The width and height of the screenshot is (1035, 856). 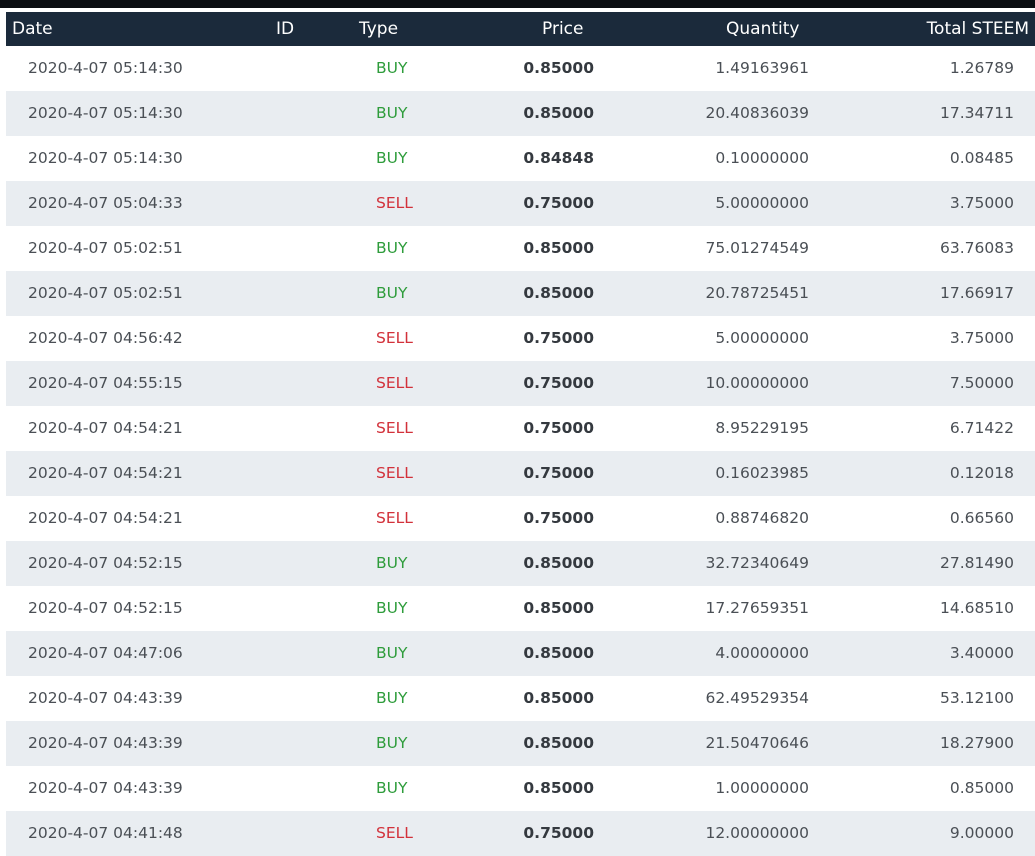 I want to click on trade-quantity: 10.00000000, so click(x=757, y=383).